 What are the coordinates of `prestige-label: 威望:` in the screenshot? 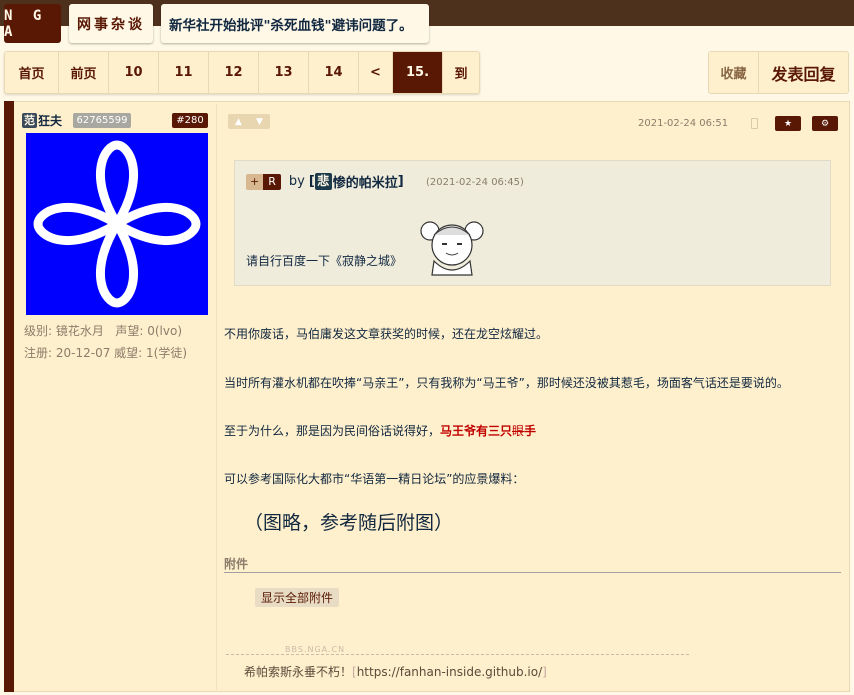 It's located at (128, 353).